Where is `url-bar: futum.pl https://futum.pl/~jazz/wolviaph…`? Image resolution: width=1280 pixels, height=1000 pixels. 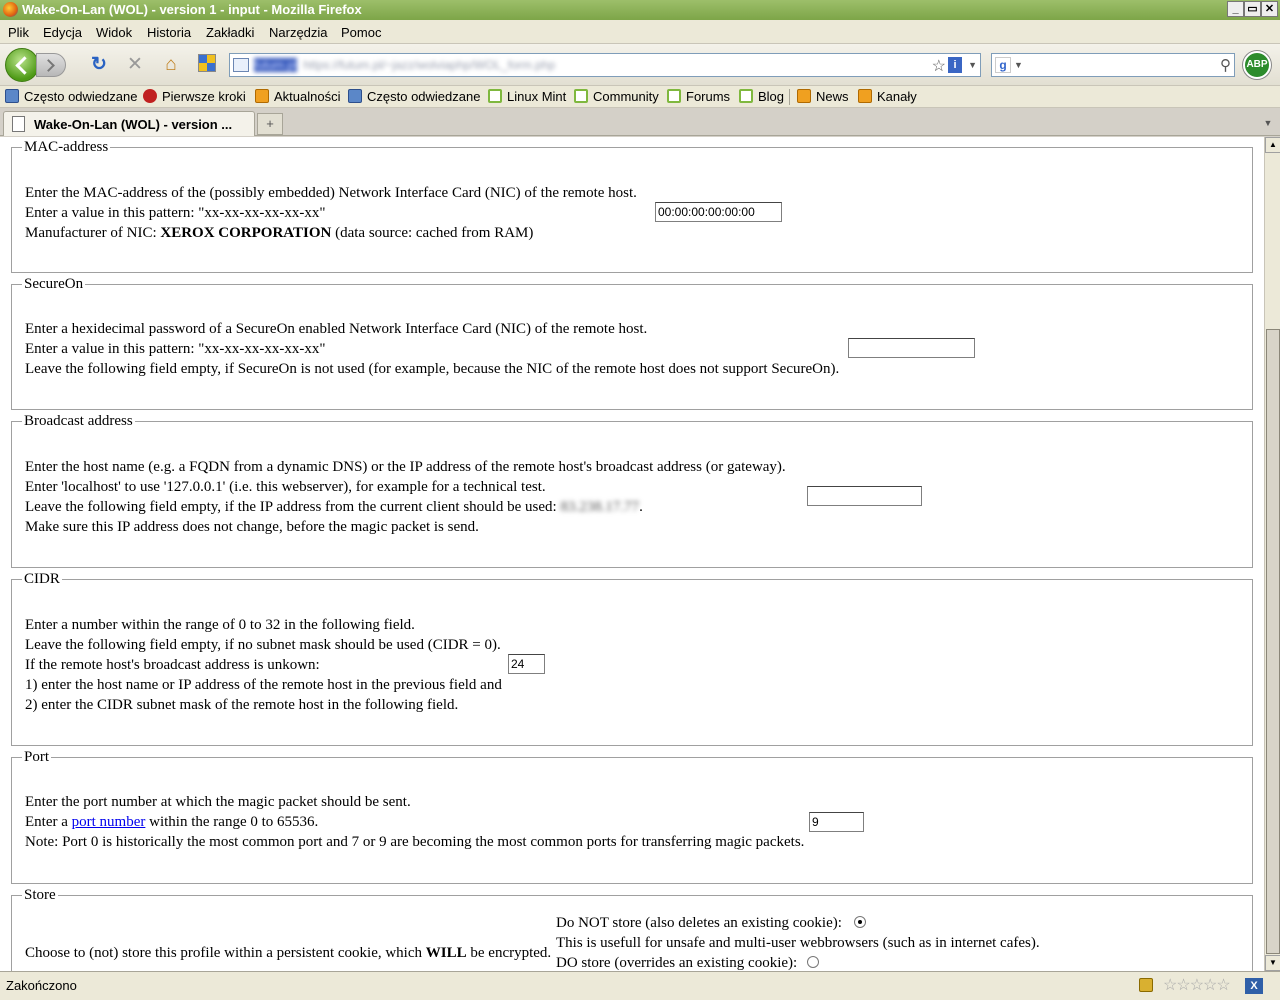
url-bar: futum.pl https://futum.pl/~jazz/wolviaph… is located at coordinates (605, 65).